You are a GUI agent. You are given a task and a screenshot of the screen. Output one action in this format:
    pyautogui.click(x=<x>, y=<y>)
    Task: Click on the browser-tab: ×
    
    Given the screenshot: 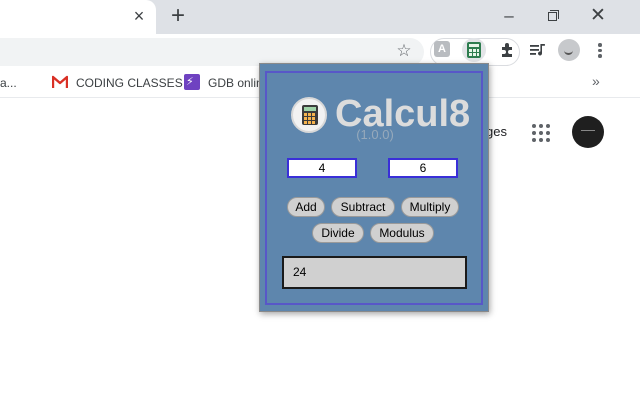 What is the action you would take?
    pyautogui.click(x=78, y=17)
    